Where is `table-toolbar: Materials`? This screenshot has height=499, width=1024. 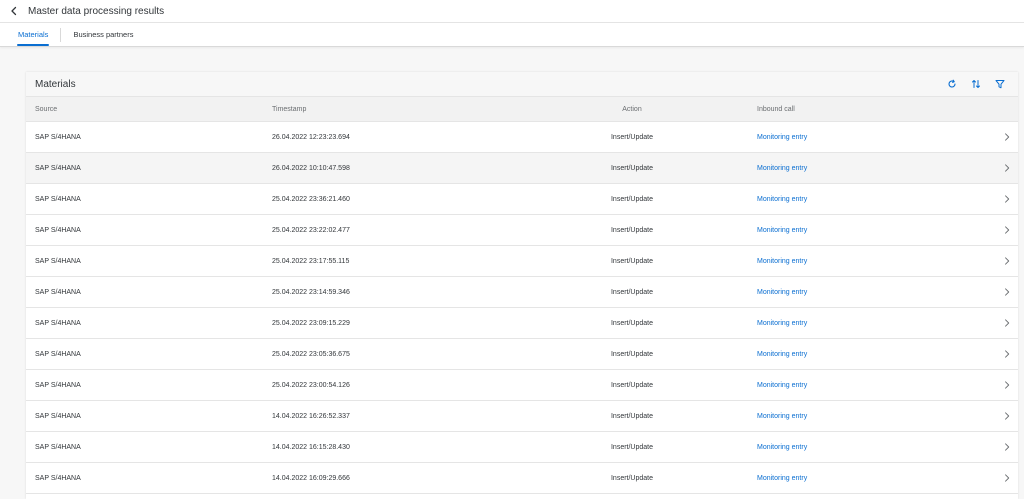
table-toolbar: Materials is located at coordinates (522, 84).